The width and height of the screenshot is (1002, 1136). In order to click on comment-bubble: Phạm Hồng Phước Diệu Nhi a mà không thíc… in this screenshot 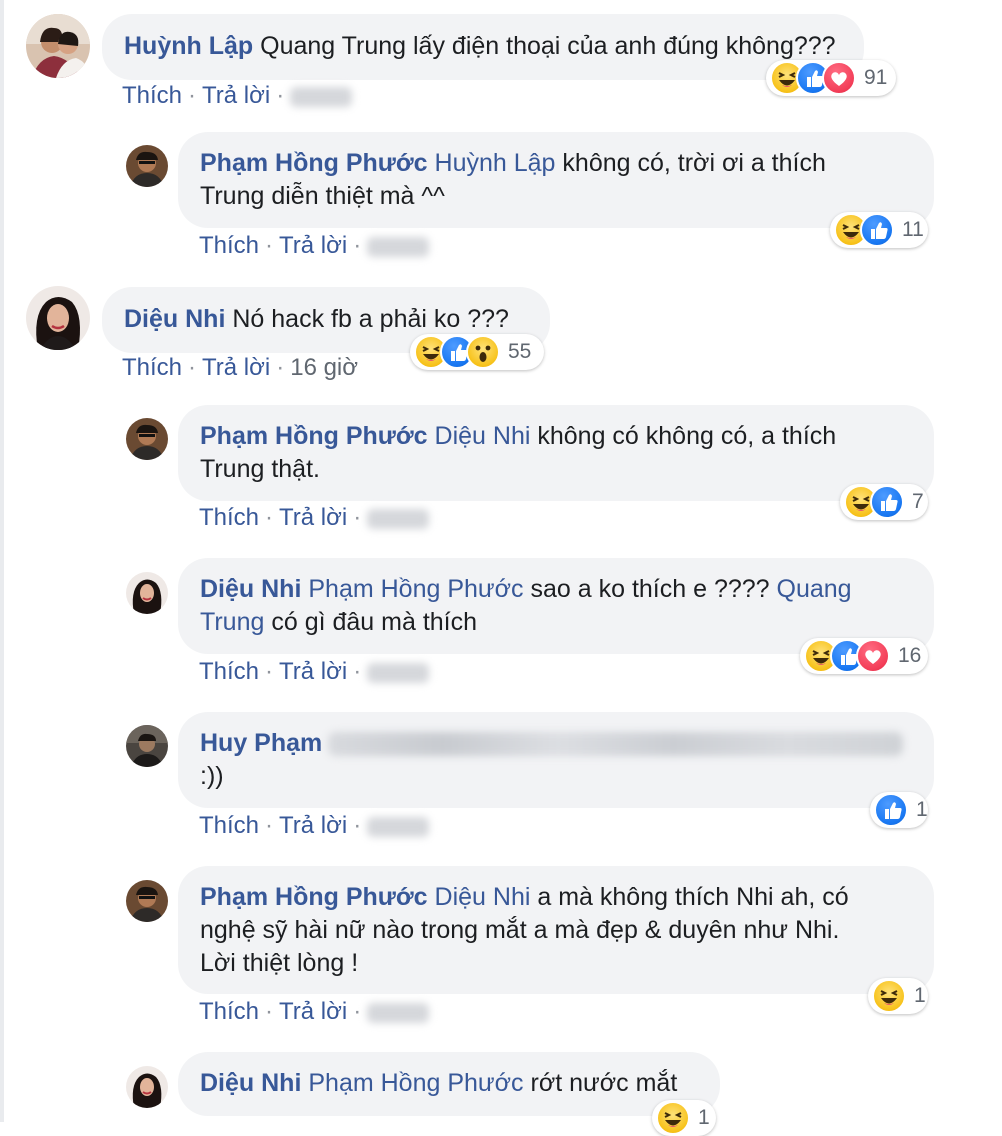, I will do `click(556, 930)`.